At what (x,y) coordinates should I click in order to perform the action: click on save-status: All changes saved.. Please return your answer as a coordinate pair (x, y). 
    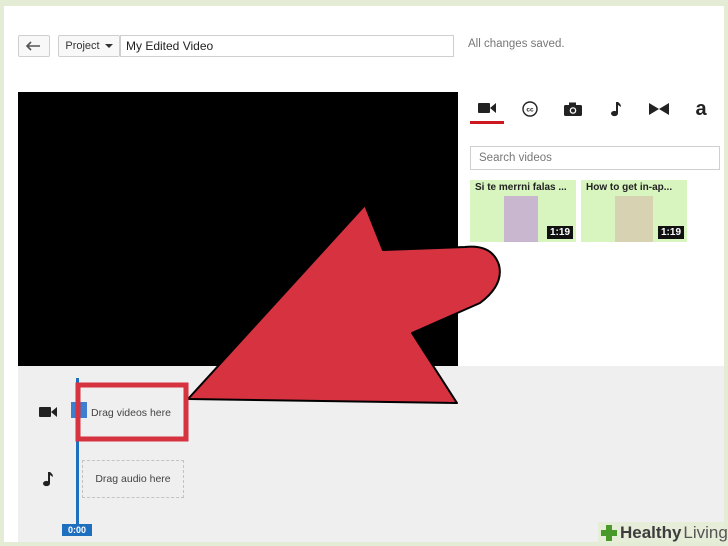
    Looking at the image, I should click on (516, 44).